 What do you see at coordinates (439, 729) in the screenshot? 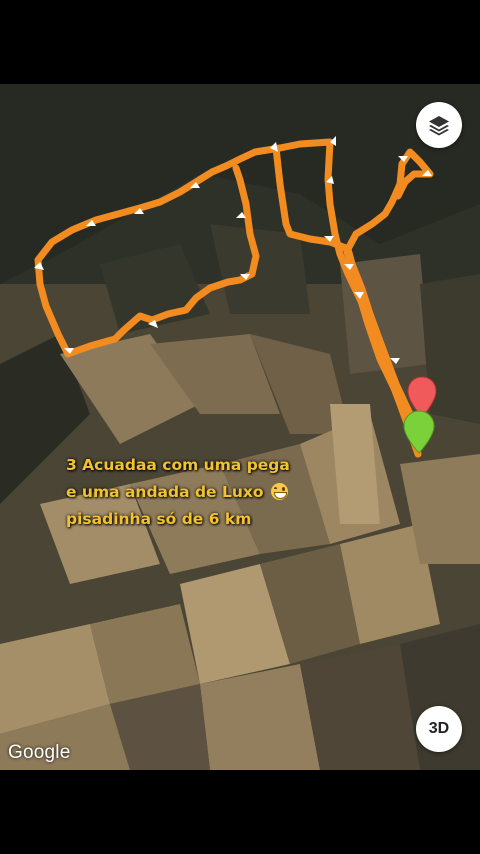
I see `3d-button: 3D` at bounding box center [439, 729].